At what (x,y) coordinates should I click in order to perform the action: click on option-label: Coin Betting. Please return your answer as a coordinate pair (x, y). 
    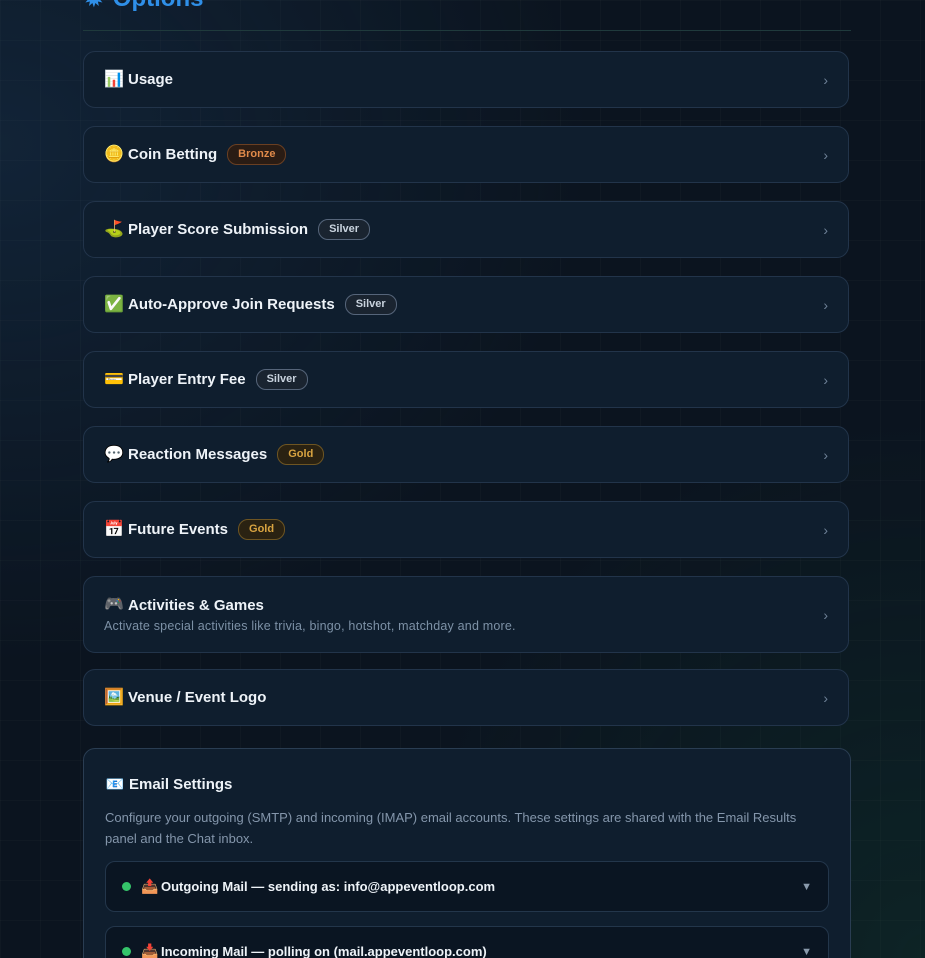
    Looking at the image, I should click on (173, 154).